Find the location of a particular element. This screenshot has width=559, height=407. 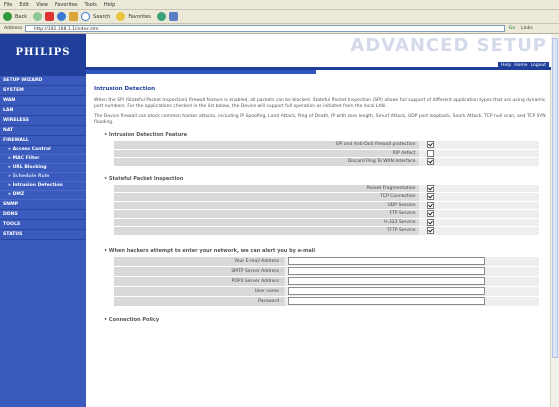

table-row: TCP Connection is located at coordinates (326, 197).